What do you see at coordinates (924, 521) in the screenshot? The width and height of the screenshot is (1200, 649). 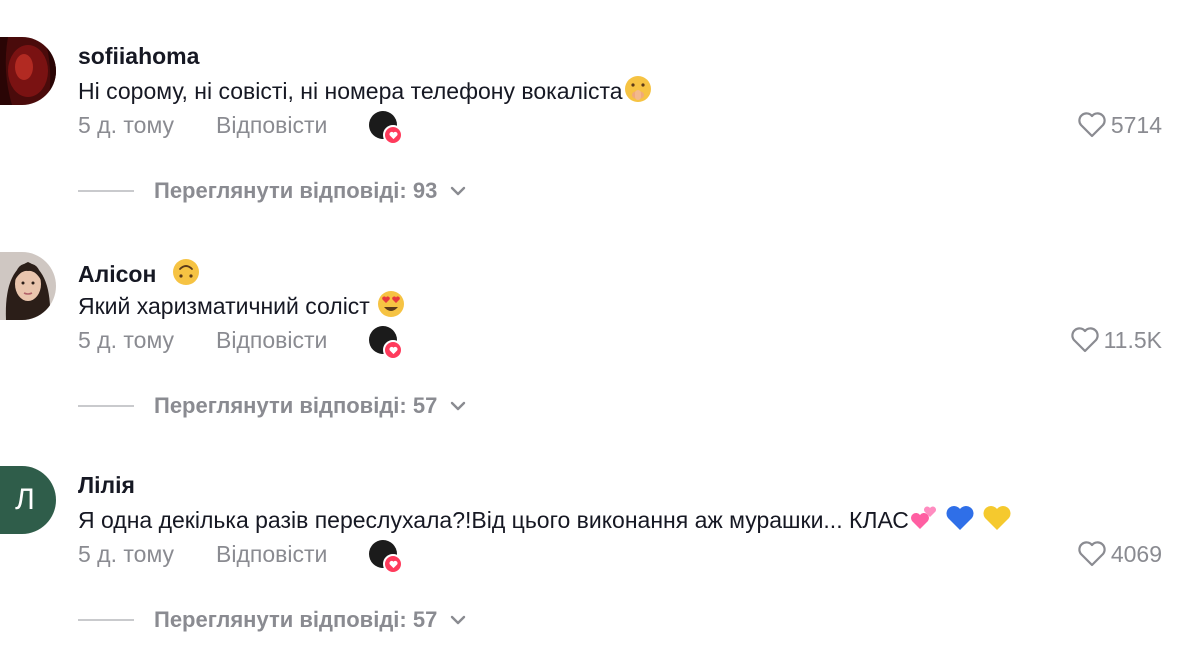 I see `two-hearts-emoji-icon` at bounding box center [924, 521].